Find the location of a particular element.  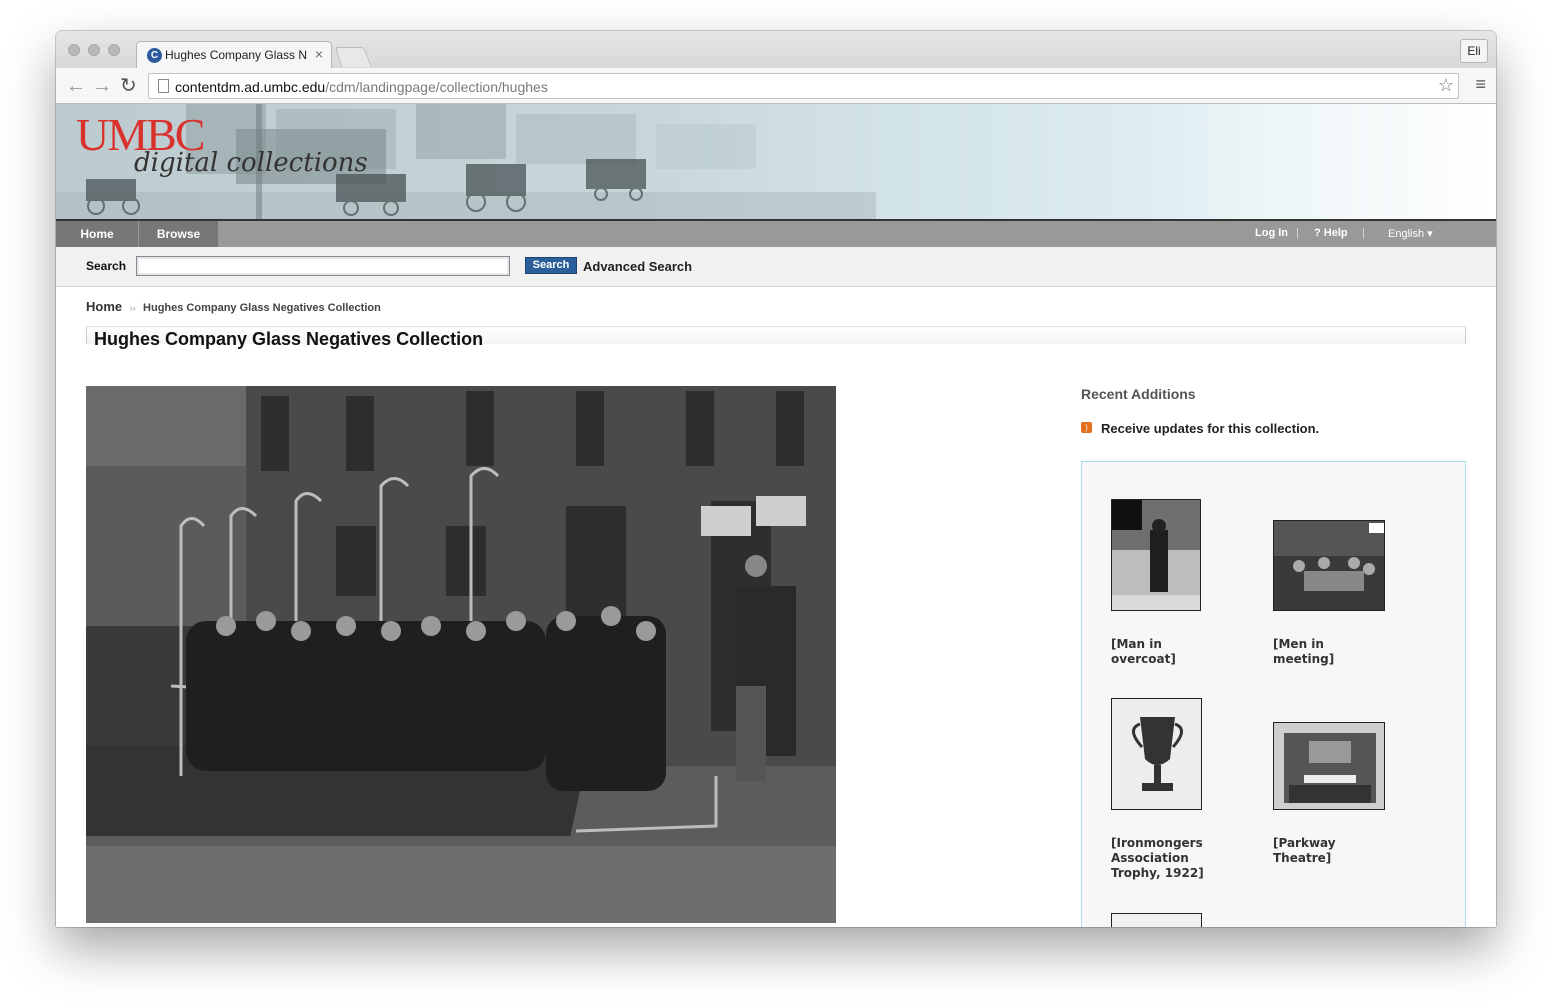

close-window-icon is located at coordinates (74, 50).